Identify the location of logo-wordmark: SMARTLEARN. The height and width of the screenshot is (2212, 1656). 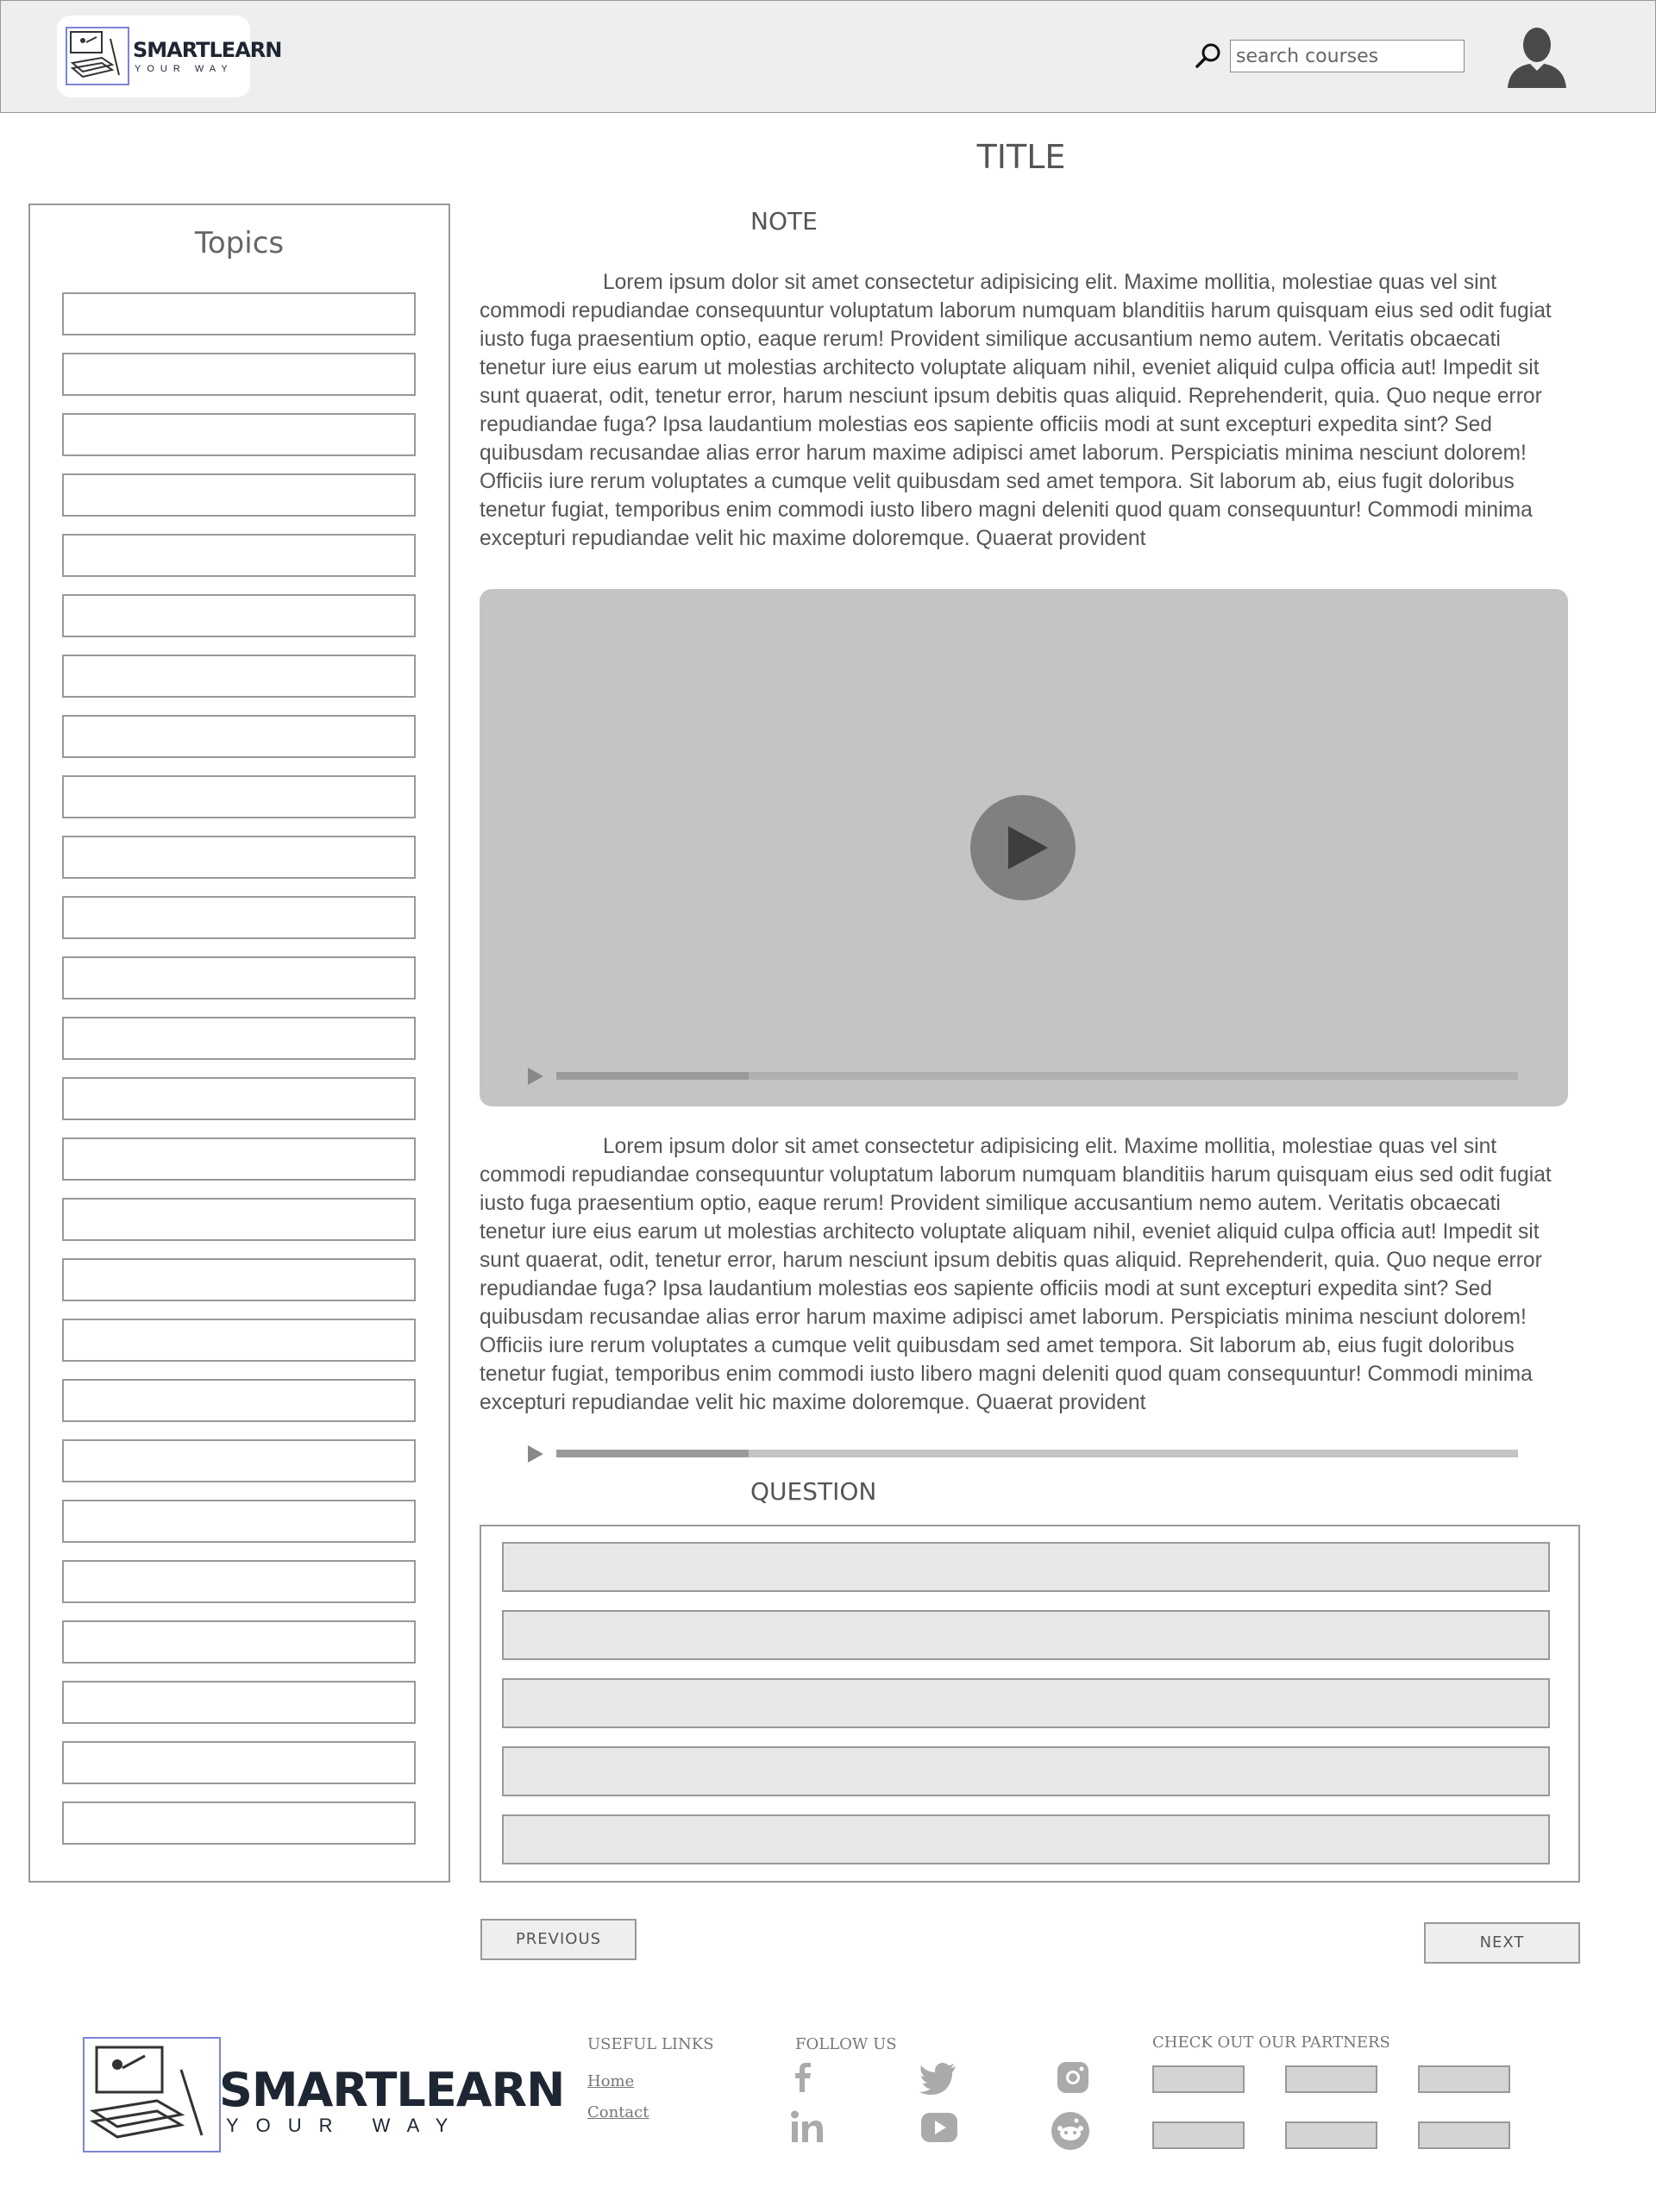
(207, 50).